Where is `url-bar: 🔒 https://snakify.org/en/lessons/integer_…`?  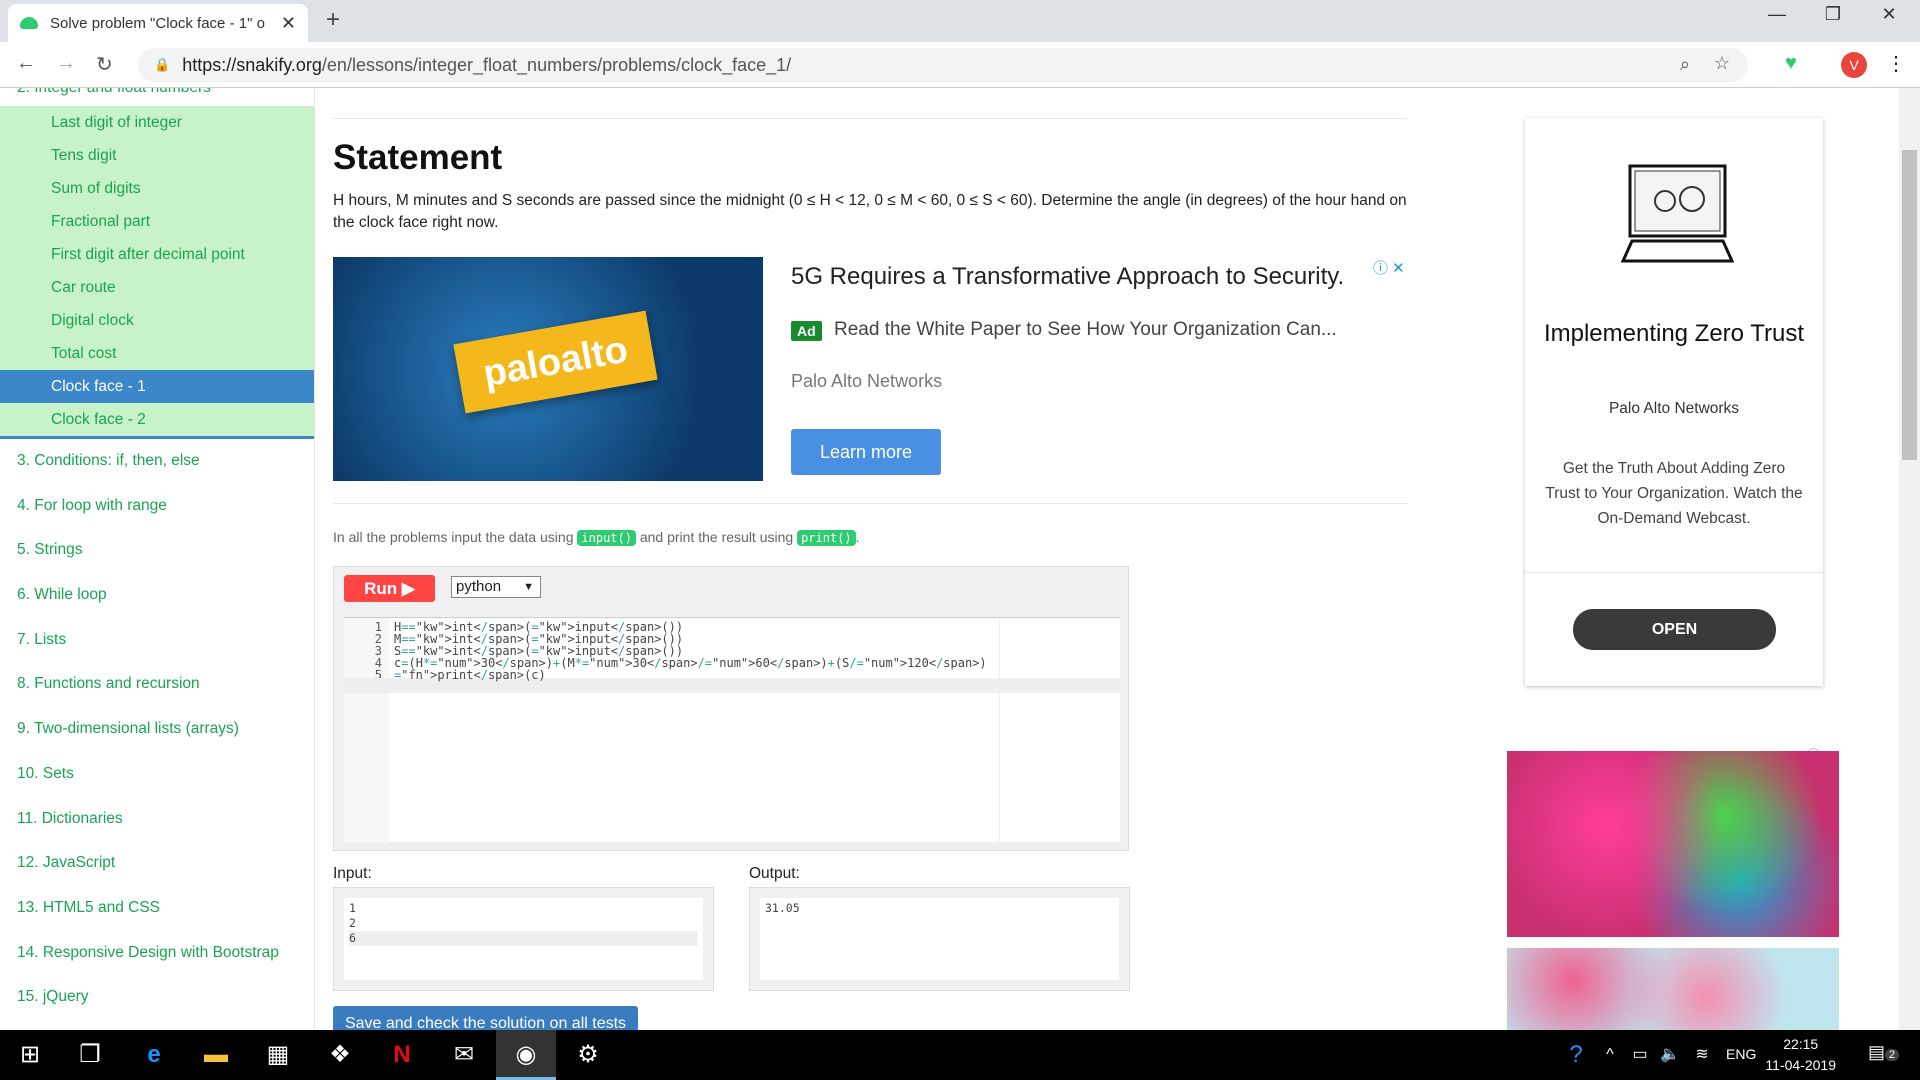 url-bar: 🔒 https://snakify.org/en/lessons/integer_… is located at coordinates (943, 65).